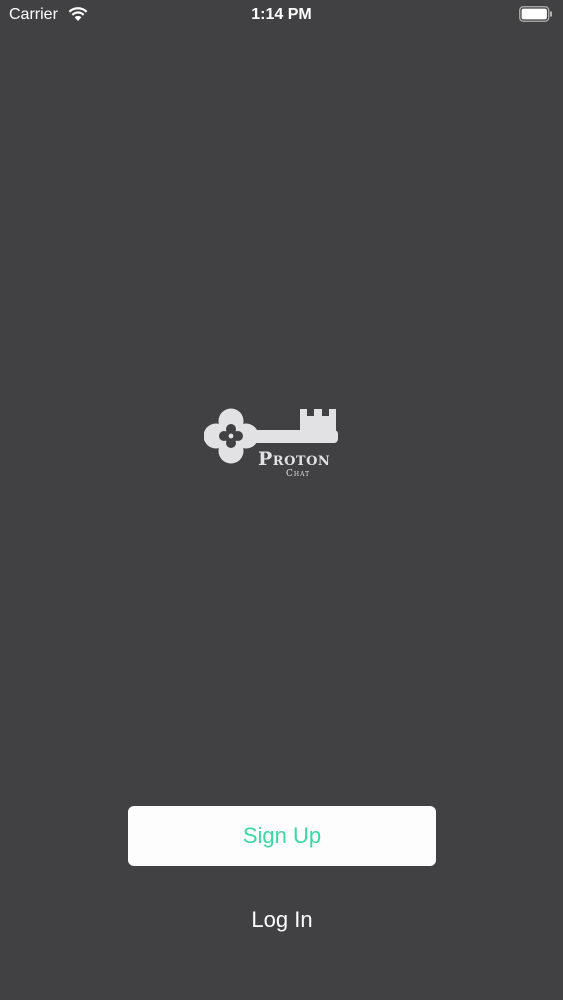 This screenshot has height=1000, width=563. I want to click on log-in-button: Log In, so click(282, 920).